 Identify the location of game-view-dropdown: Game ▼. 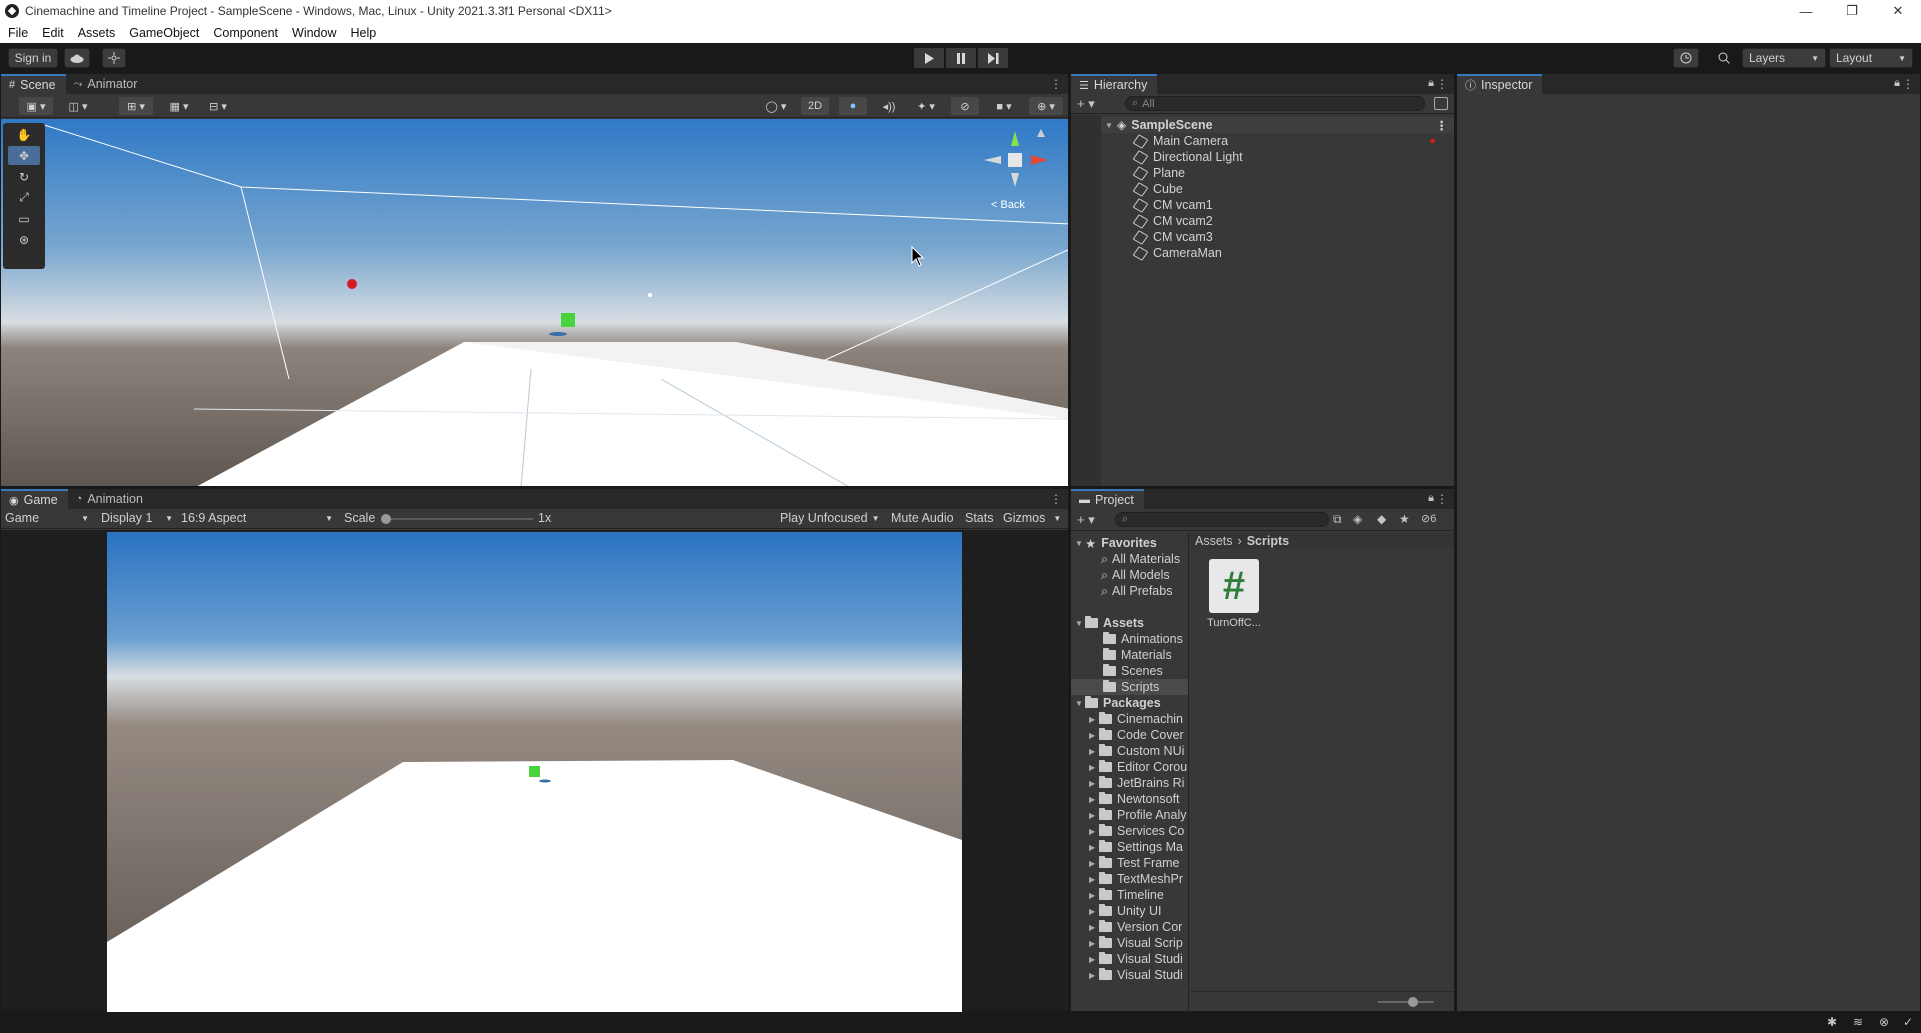
(47, 518).